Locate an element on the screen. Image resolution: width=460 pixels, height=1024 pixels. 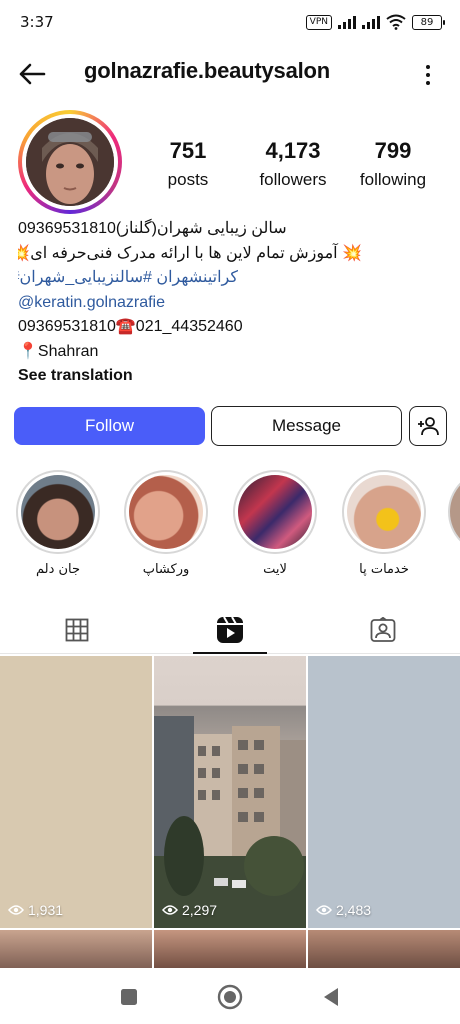
avatar-face is located at coordinates (70, 162).